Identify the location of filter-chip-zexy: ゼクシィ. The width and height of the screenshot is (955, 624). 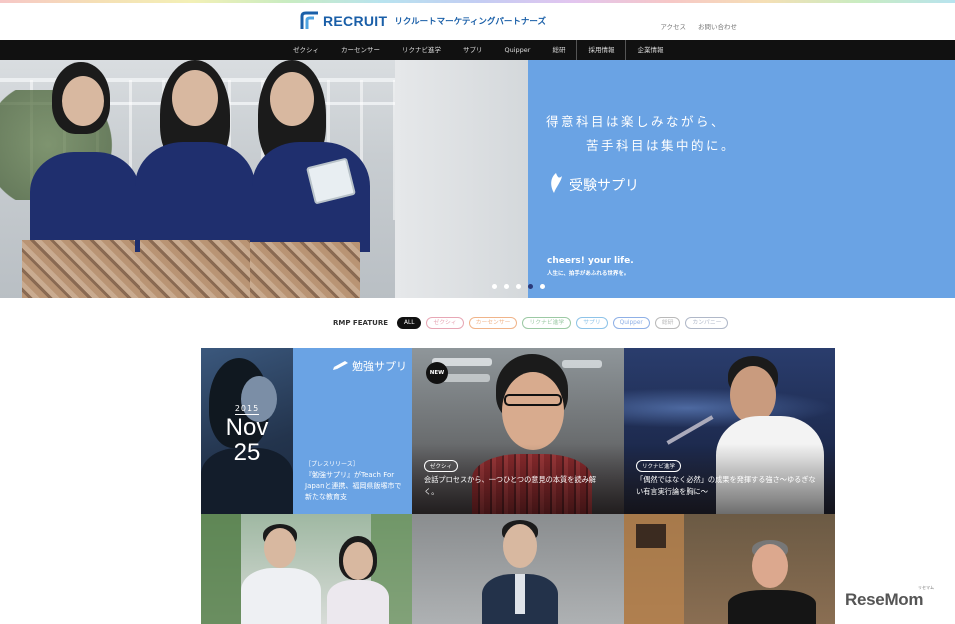
(445, 323).